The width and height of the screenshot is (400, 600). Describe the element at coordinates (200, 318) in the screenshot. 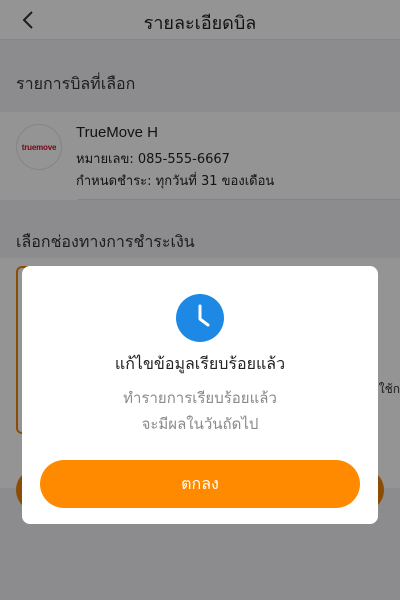

I see `clock-icon` at that location.